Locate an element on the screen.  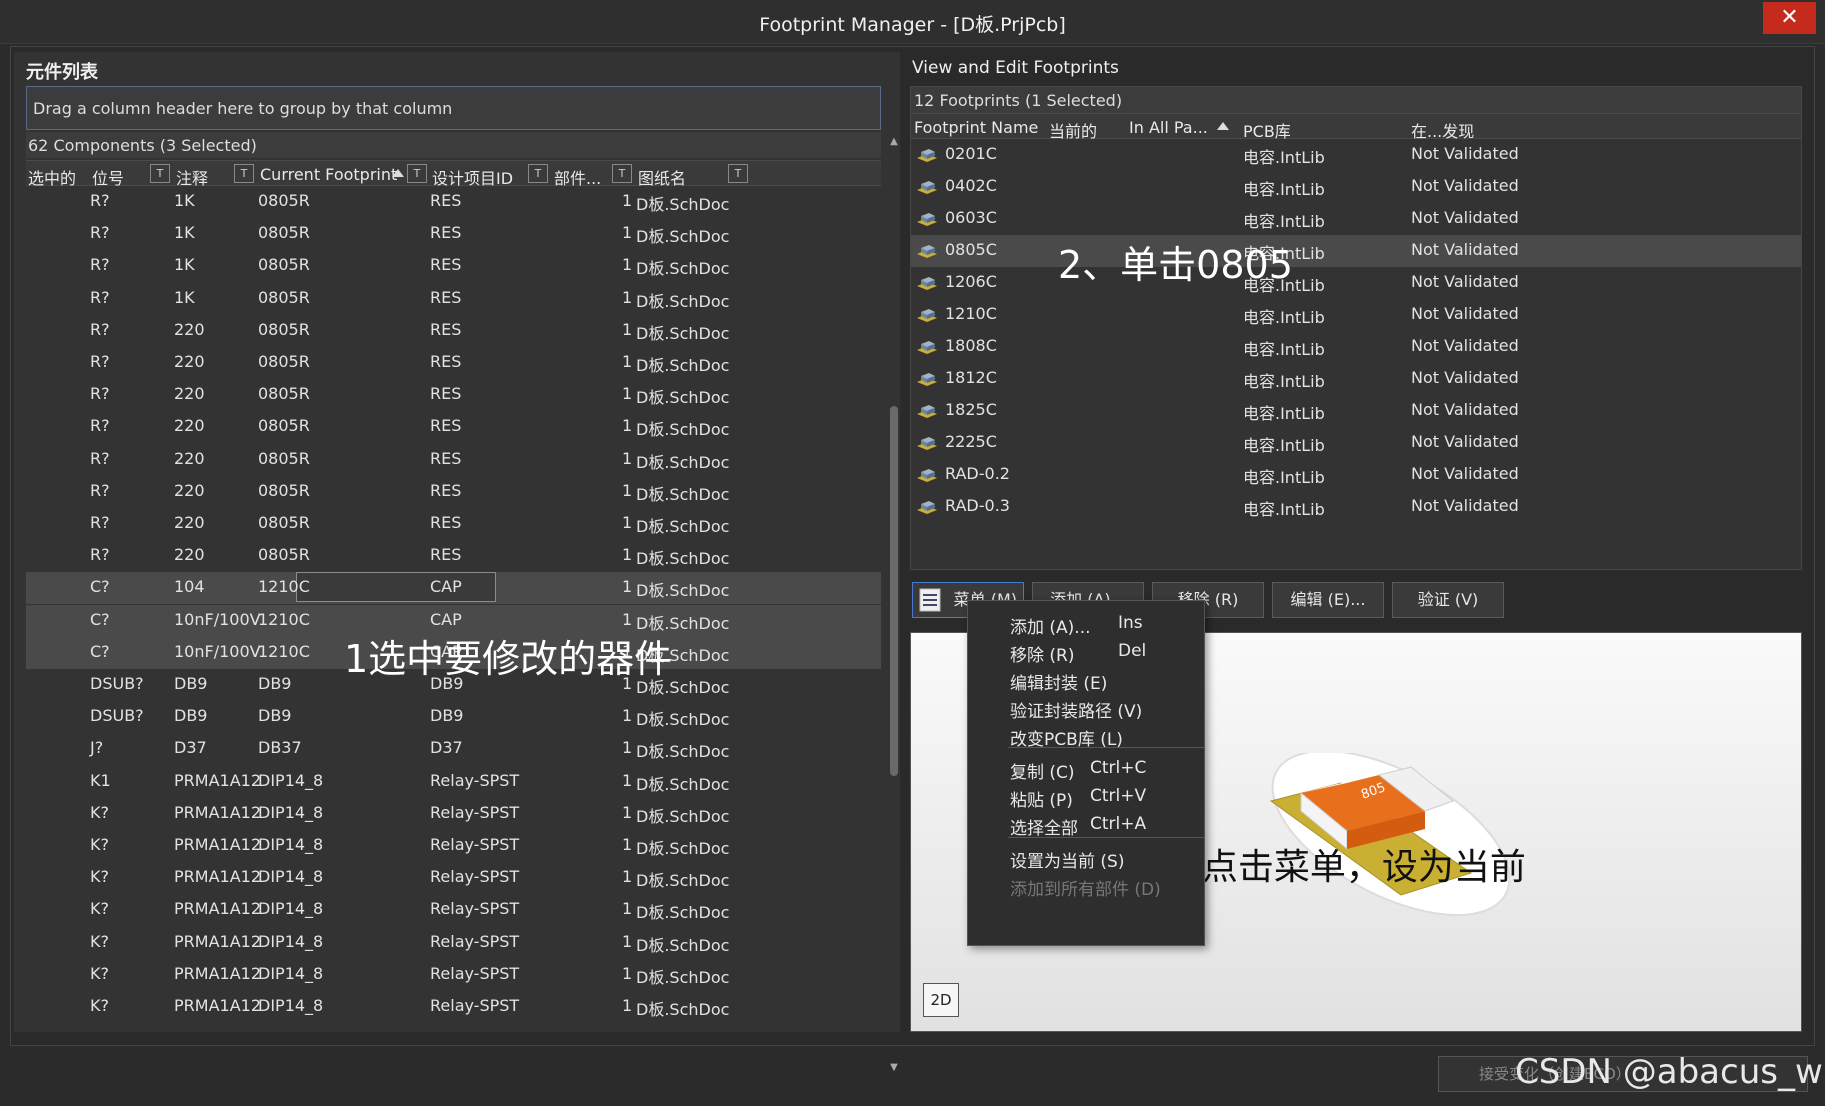
context-menu-item: 设置为当前 (S) is located at coordinates (1067, 859).